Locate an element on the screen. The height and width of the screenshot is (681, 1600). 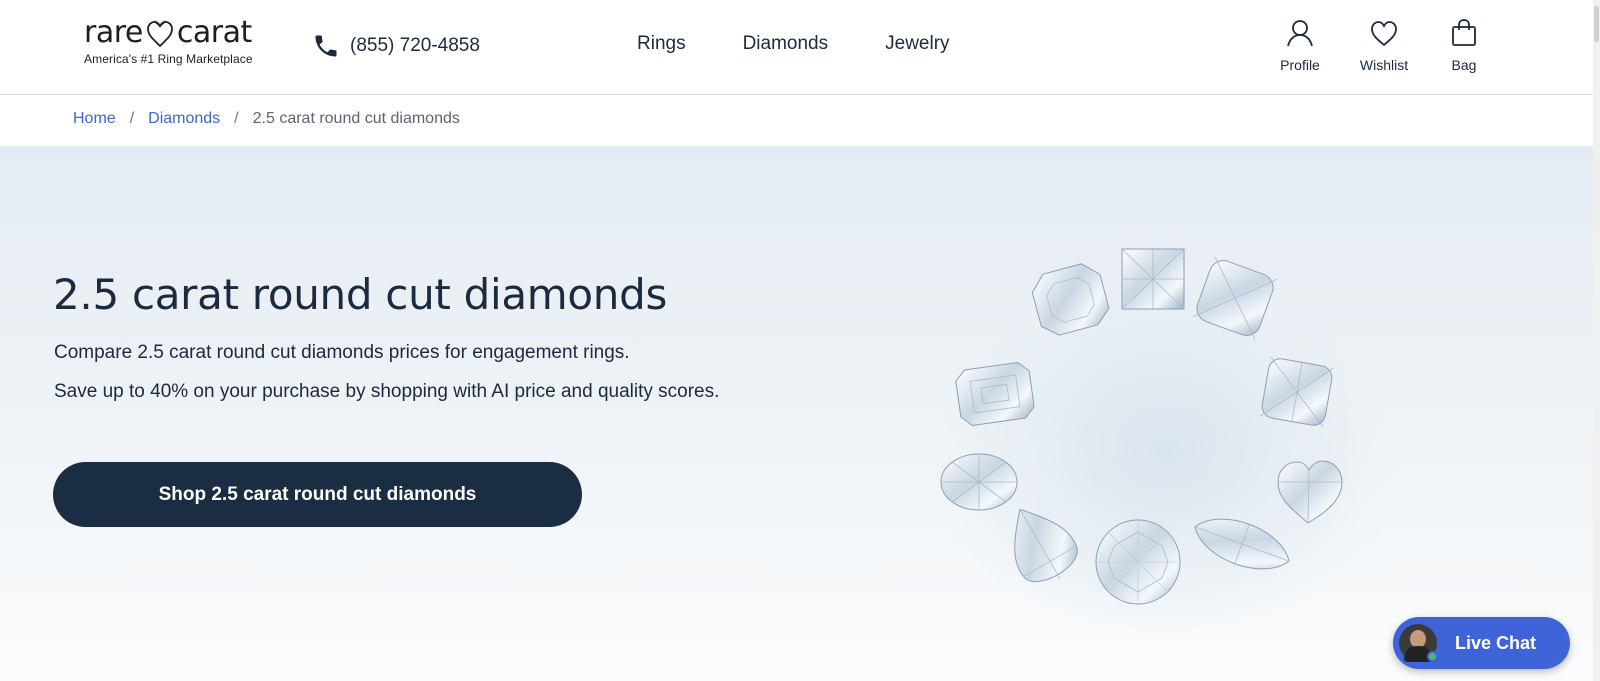
logo-text-right: carat is located at coordinates (214, 32).